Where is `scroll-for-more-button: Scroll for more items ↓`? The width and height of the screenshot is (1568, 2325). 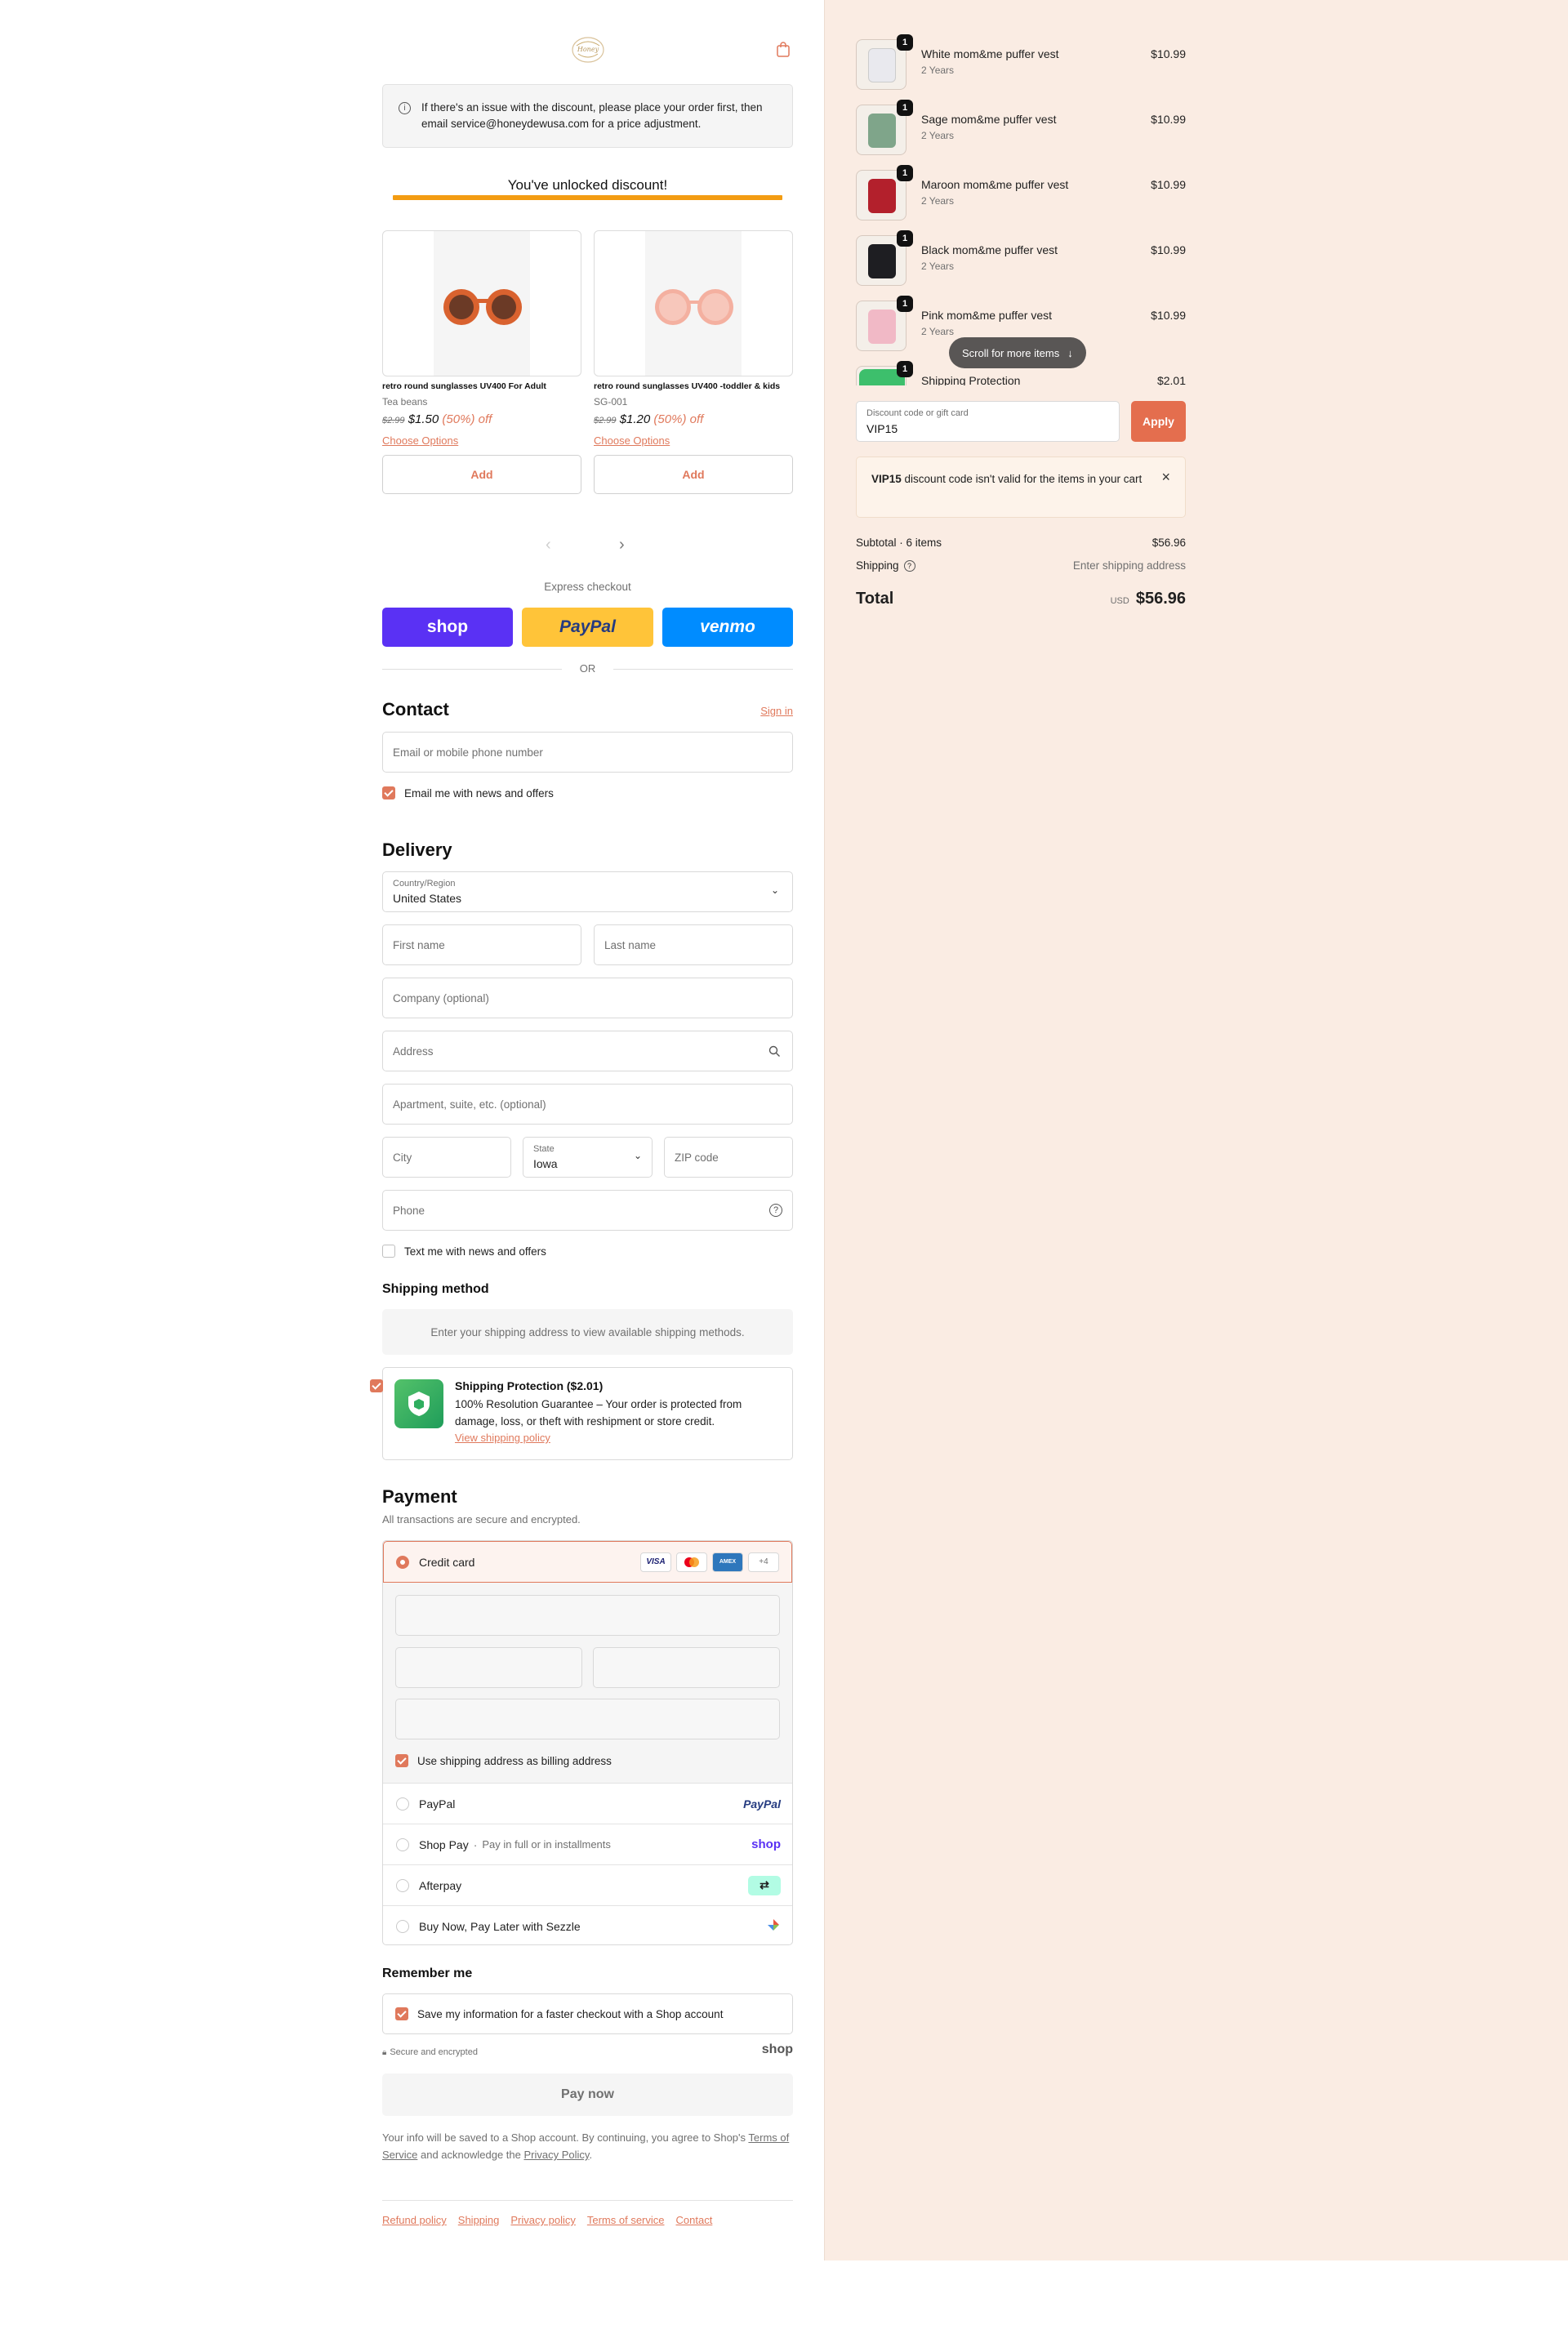 scroll-for-more-button: Scroll for more items ↓ is located at coordinates (1017, 353).